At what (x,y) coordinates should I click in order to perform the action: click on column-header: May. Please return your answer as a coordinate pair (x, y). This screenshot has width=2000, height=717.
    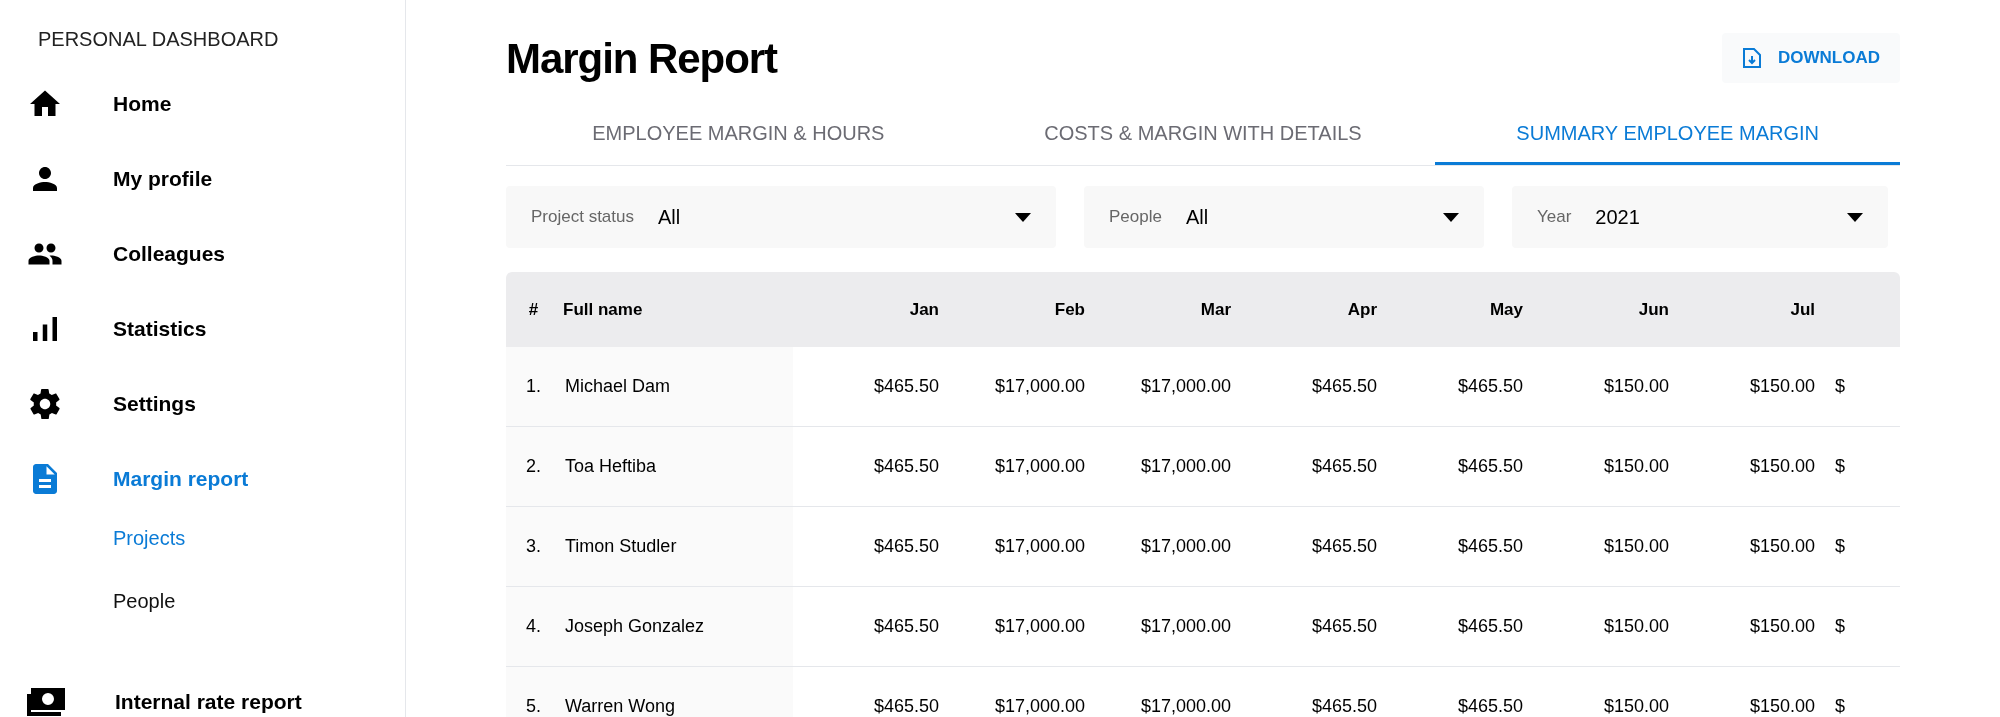
    Looking at the image, I should click on (1505, 309).